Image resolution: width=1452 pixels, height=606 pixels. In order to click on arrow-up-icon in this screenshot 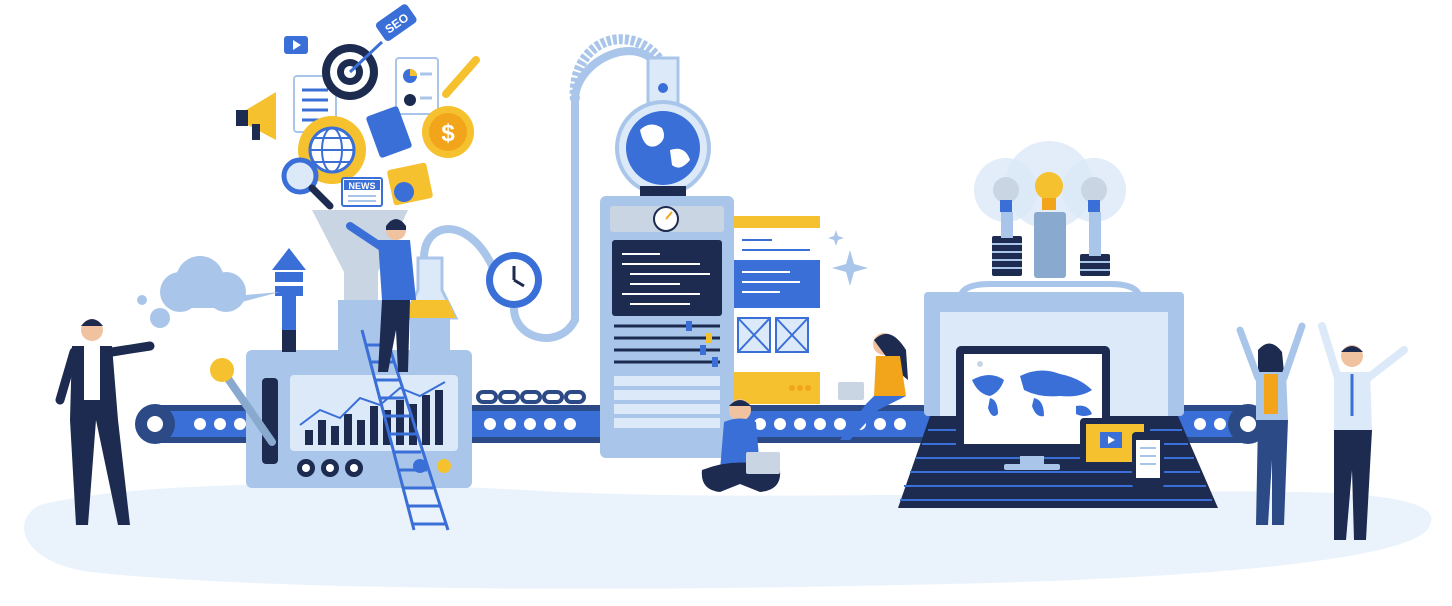, I will do `click(289, 292)`.